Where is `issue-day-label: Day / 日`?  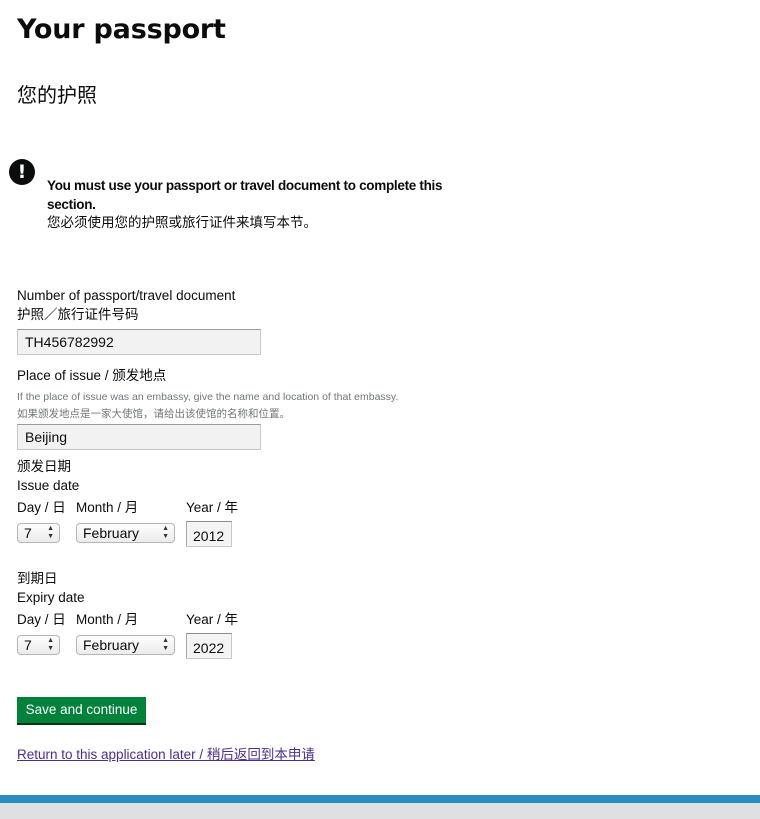 issue-day-label: Day / 日 is located at coordinates (41, 507).